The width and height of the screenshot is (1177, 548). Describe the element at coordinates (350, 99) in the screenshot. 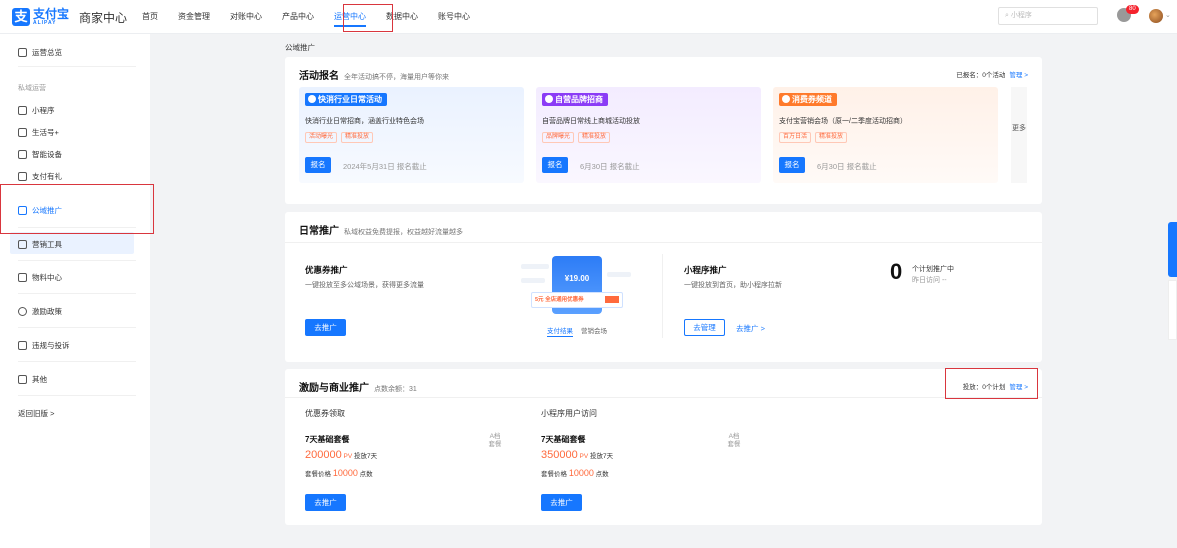

I see `activity-tag: 快消行业日常活动` at that location.